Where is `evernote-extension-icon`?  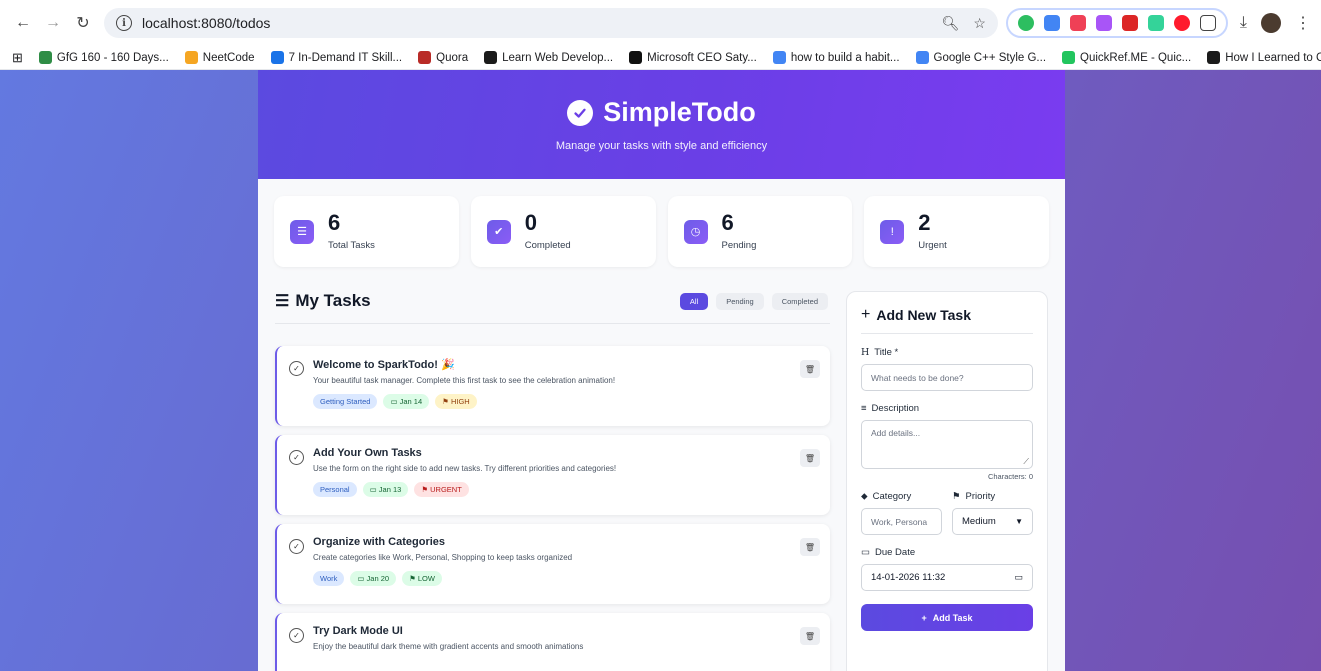 evernote-extension-icon is located at coordinates (1025, 23).